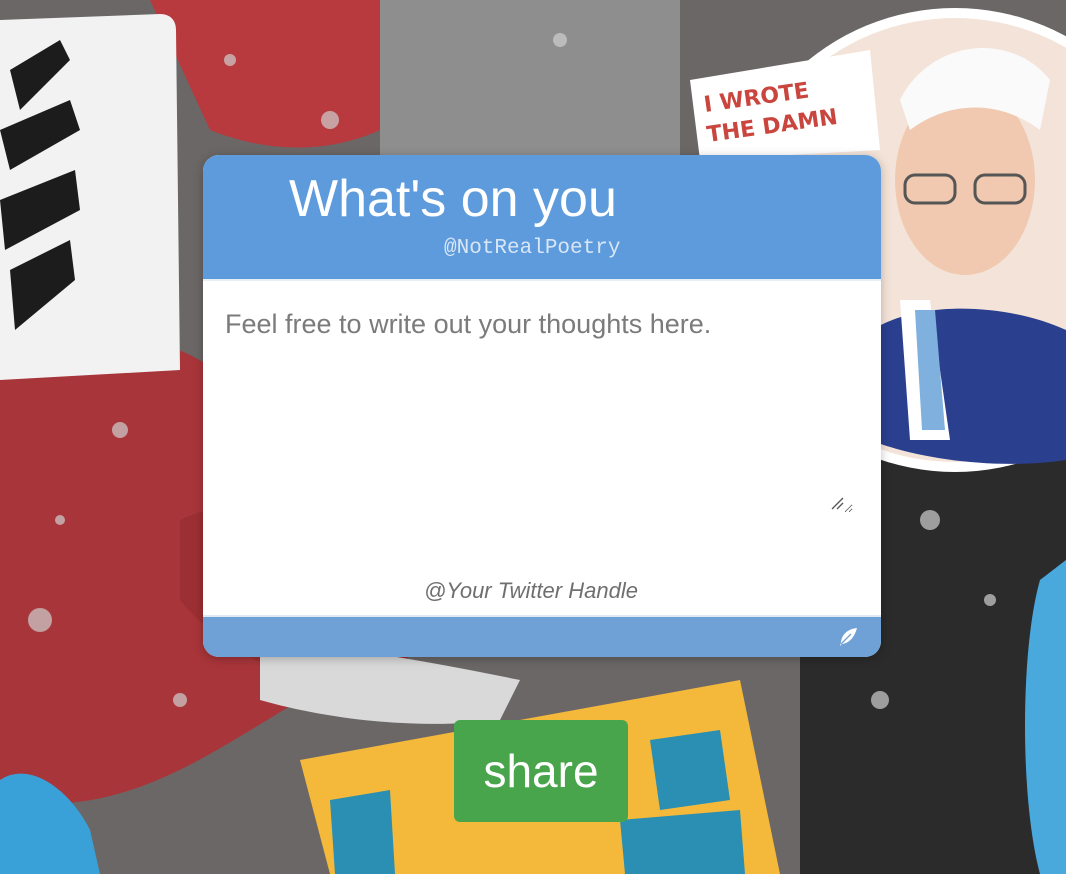 The image size is (1066, 874). Describe the element at coordinates (531, 591) in the screenshot. I see `twitter-handle-input` at that location.